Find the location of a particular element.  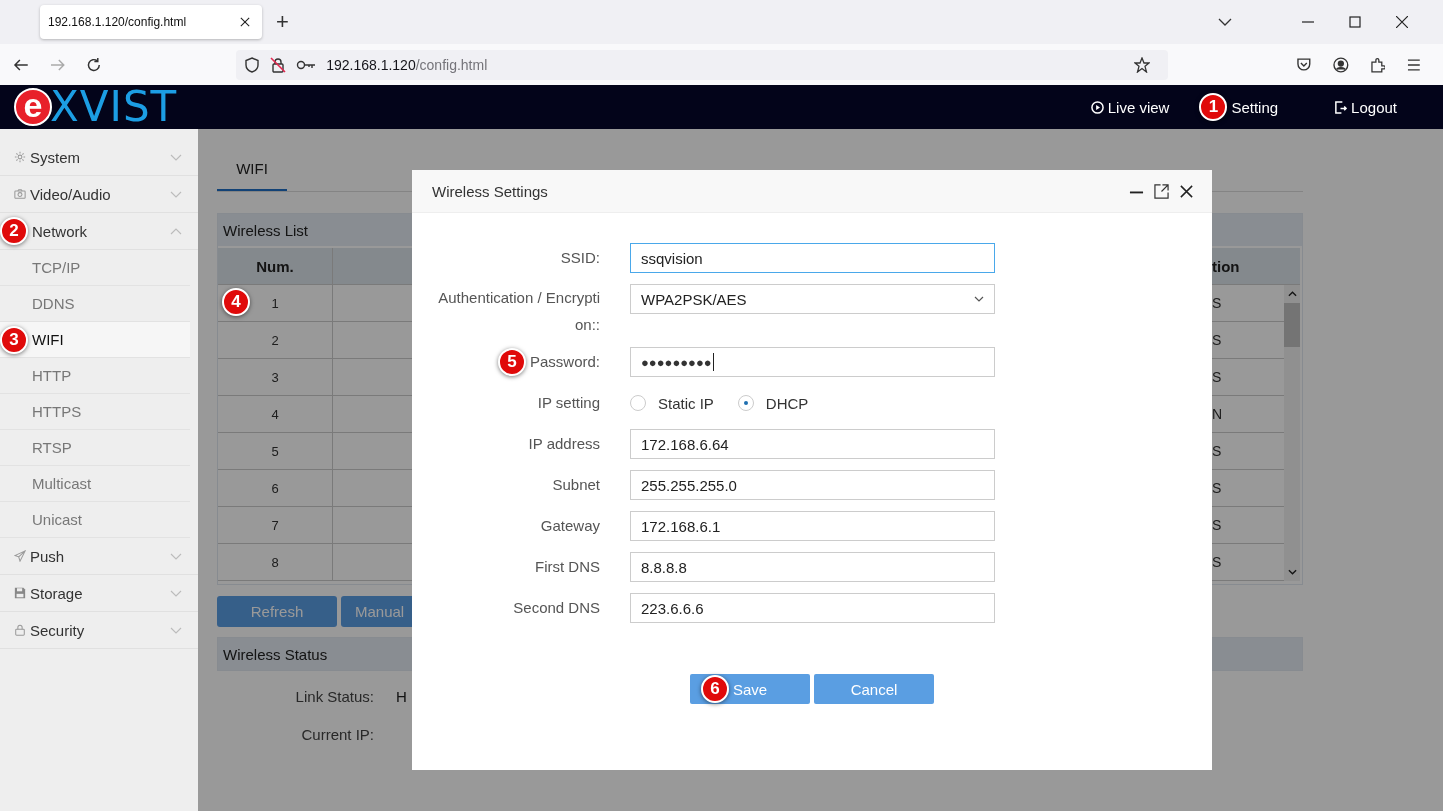

nav-link: Logout is located at coordinates (1374, 107).